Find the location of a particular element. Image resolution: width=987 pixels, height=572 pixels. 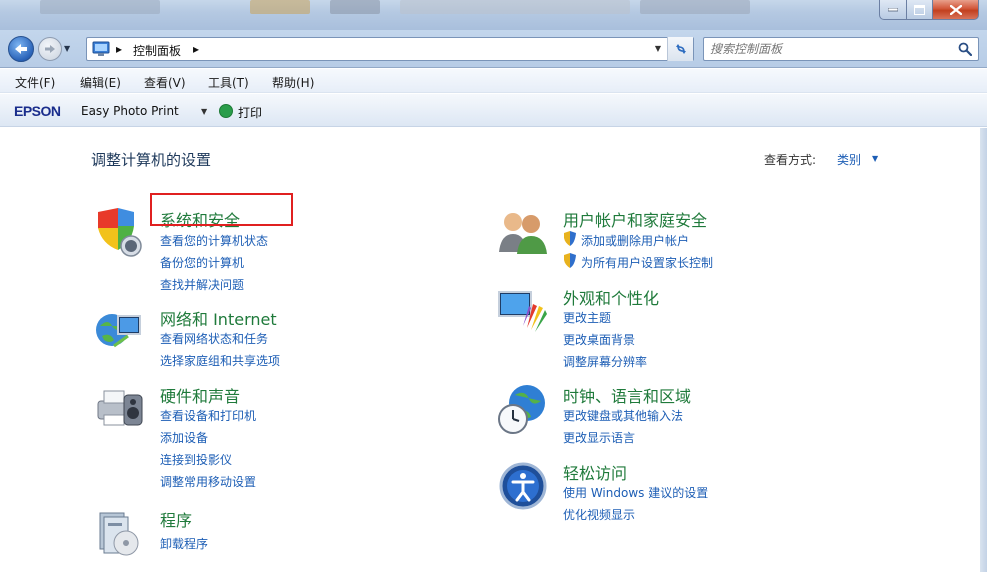

menu-edit: 编辑(E) is located at coordinates (100, 82).